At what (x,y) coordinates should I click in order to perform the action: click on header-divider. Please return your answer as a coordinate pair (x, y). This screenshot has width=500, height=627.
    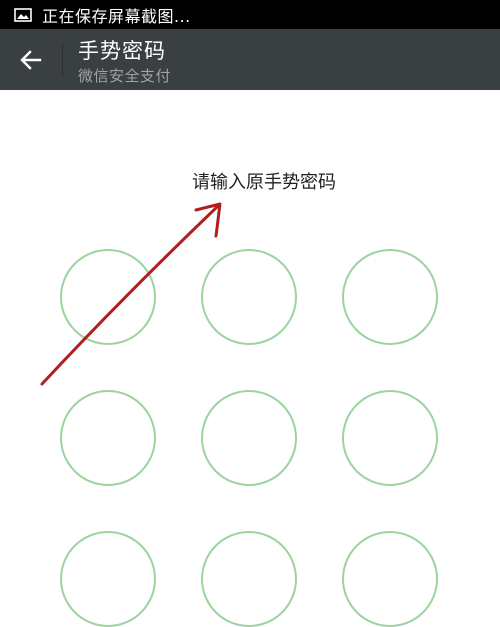
    Looking at the image, I should click on (62, 60).